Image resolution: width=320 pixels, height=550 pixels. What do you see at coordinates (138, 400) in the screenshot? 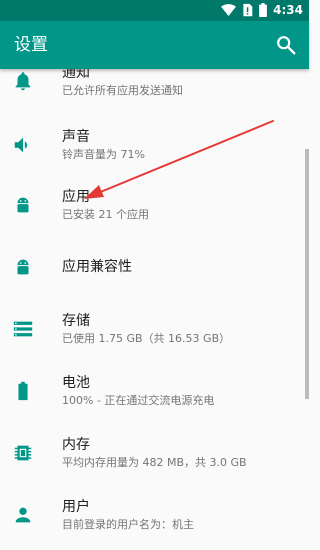
I see `settings-item-summary: 100% - 正在通过交流电源充电` at bounding box center [138, 400].